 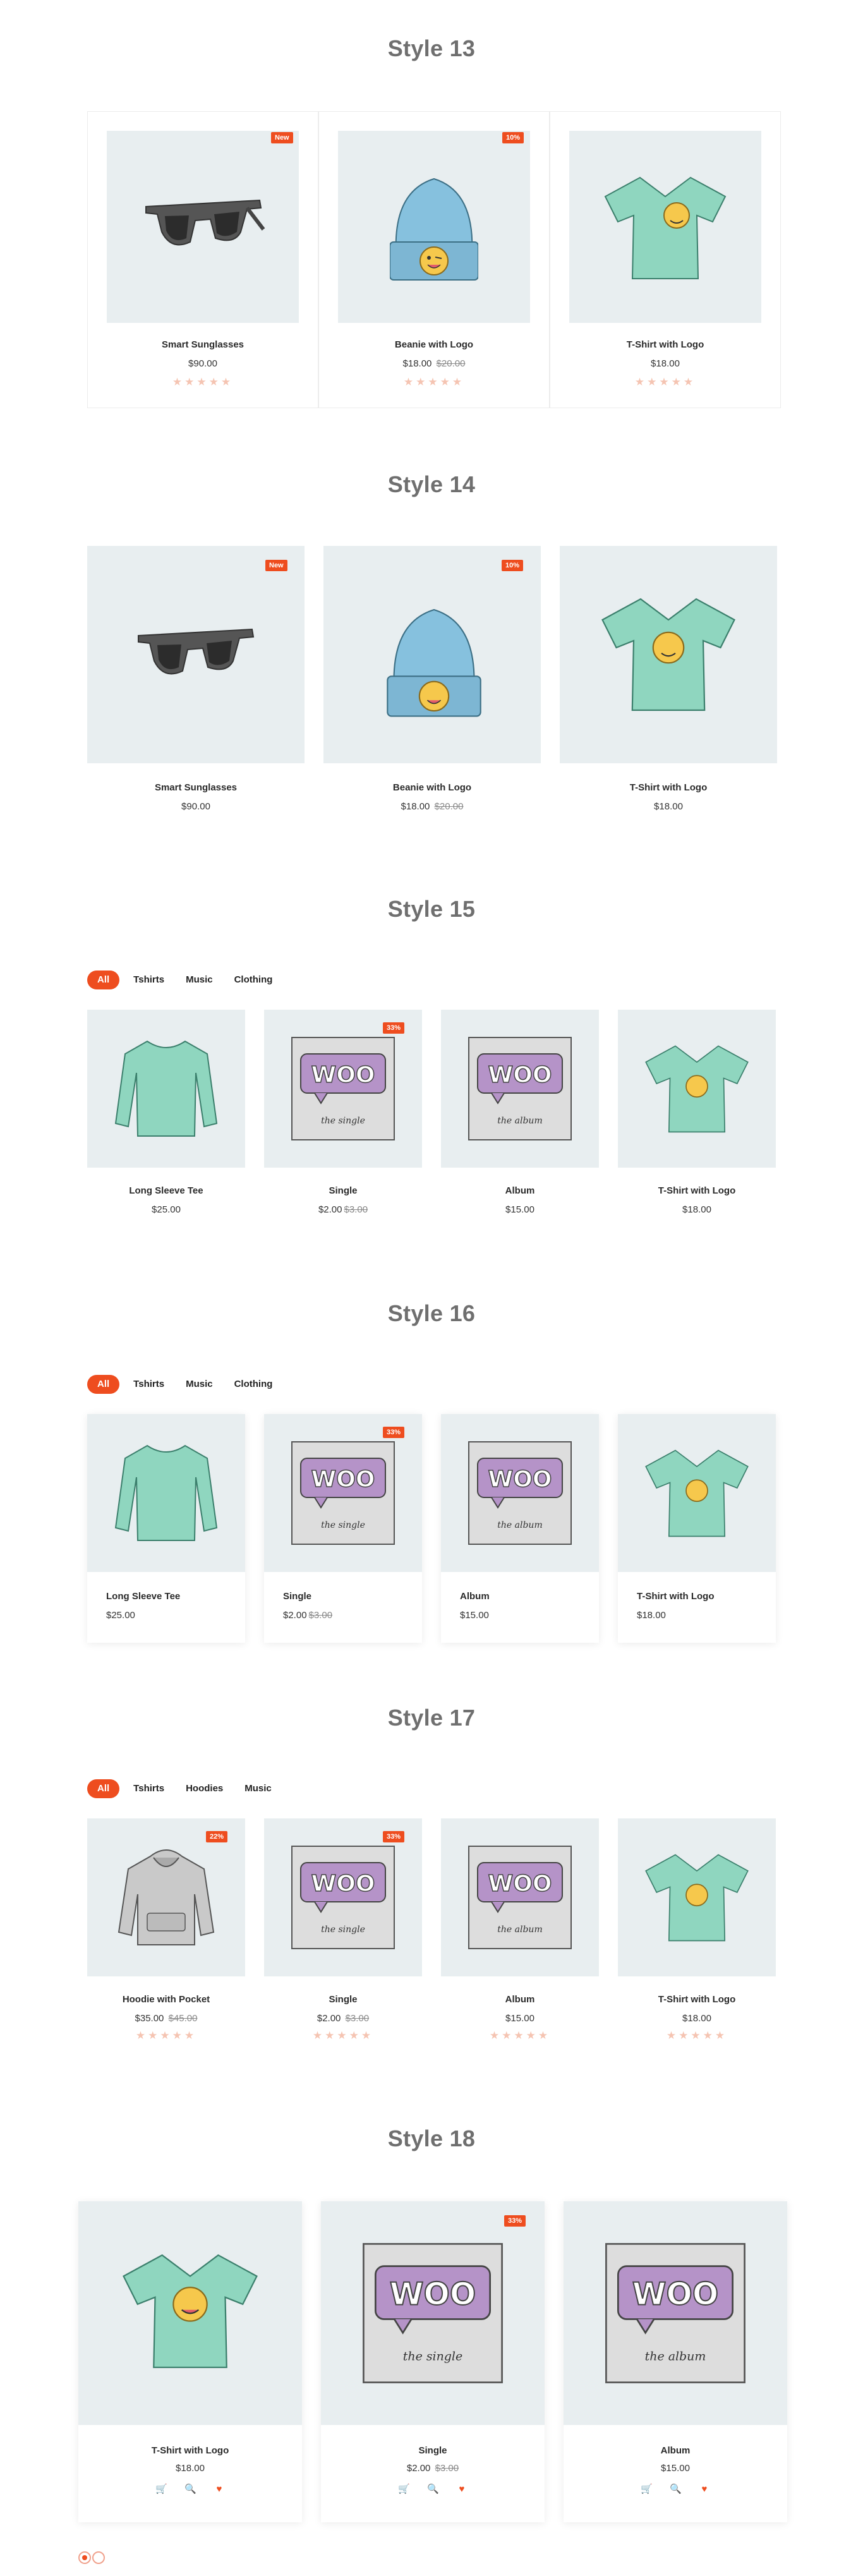 What do you see at coordinates (431, 484) in the screenshot?
I see `style14-title: Style 14` at bounding box center [431, 484].